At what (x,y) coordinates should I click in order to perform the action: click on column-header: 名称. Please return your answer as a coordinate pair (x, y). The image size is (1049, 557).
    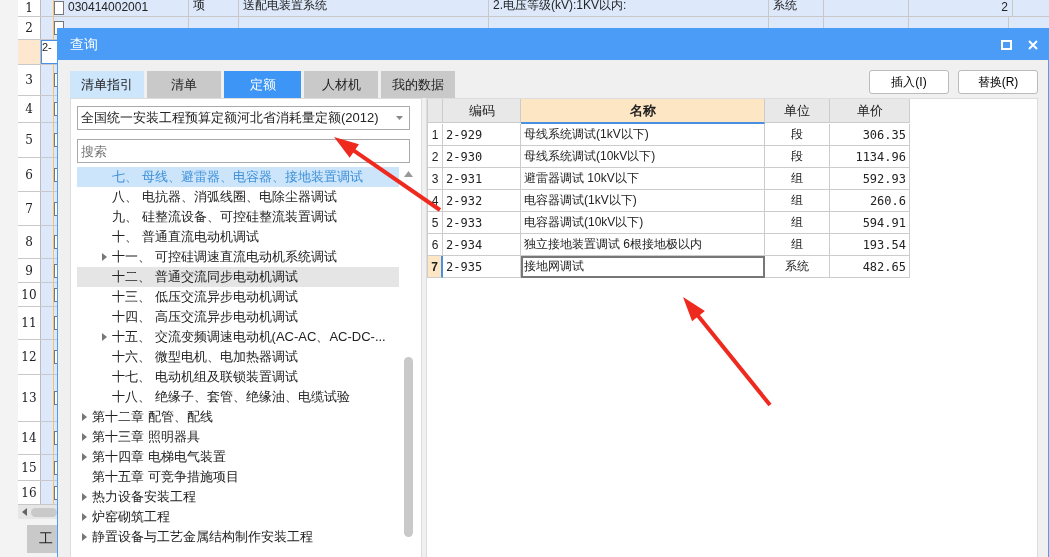
    Looking at the image, I should click on (643, 111).